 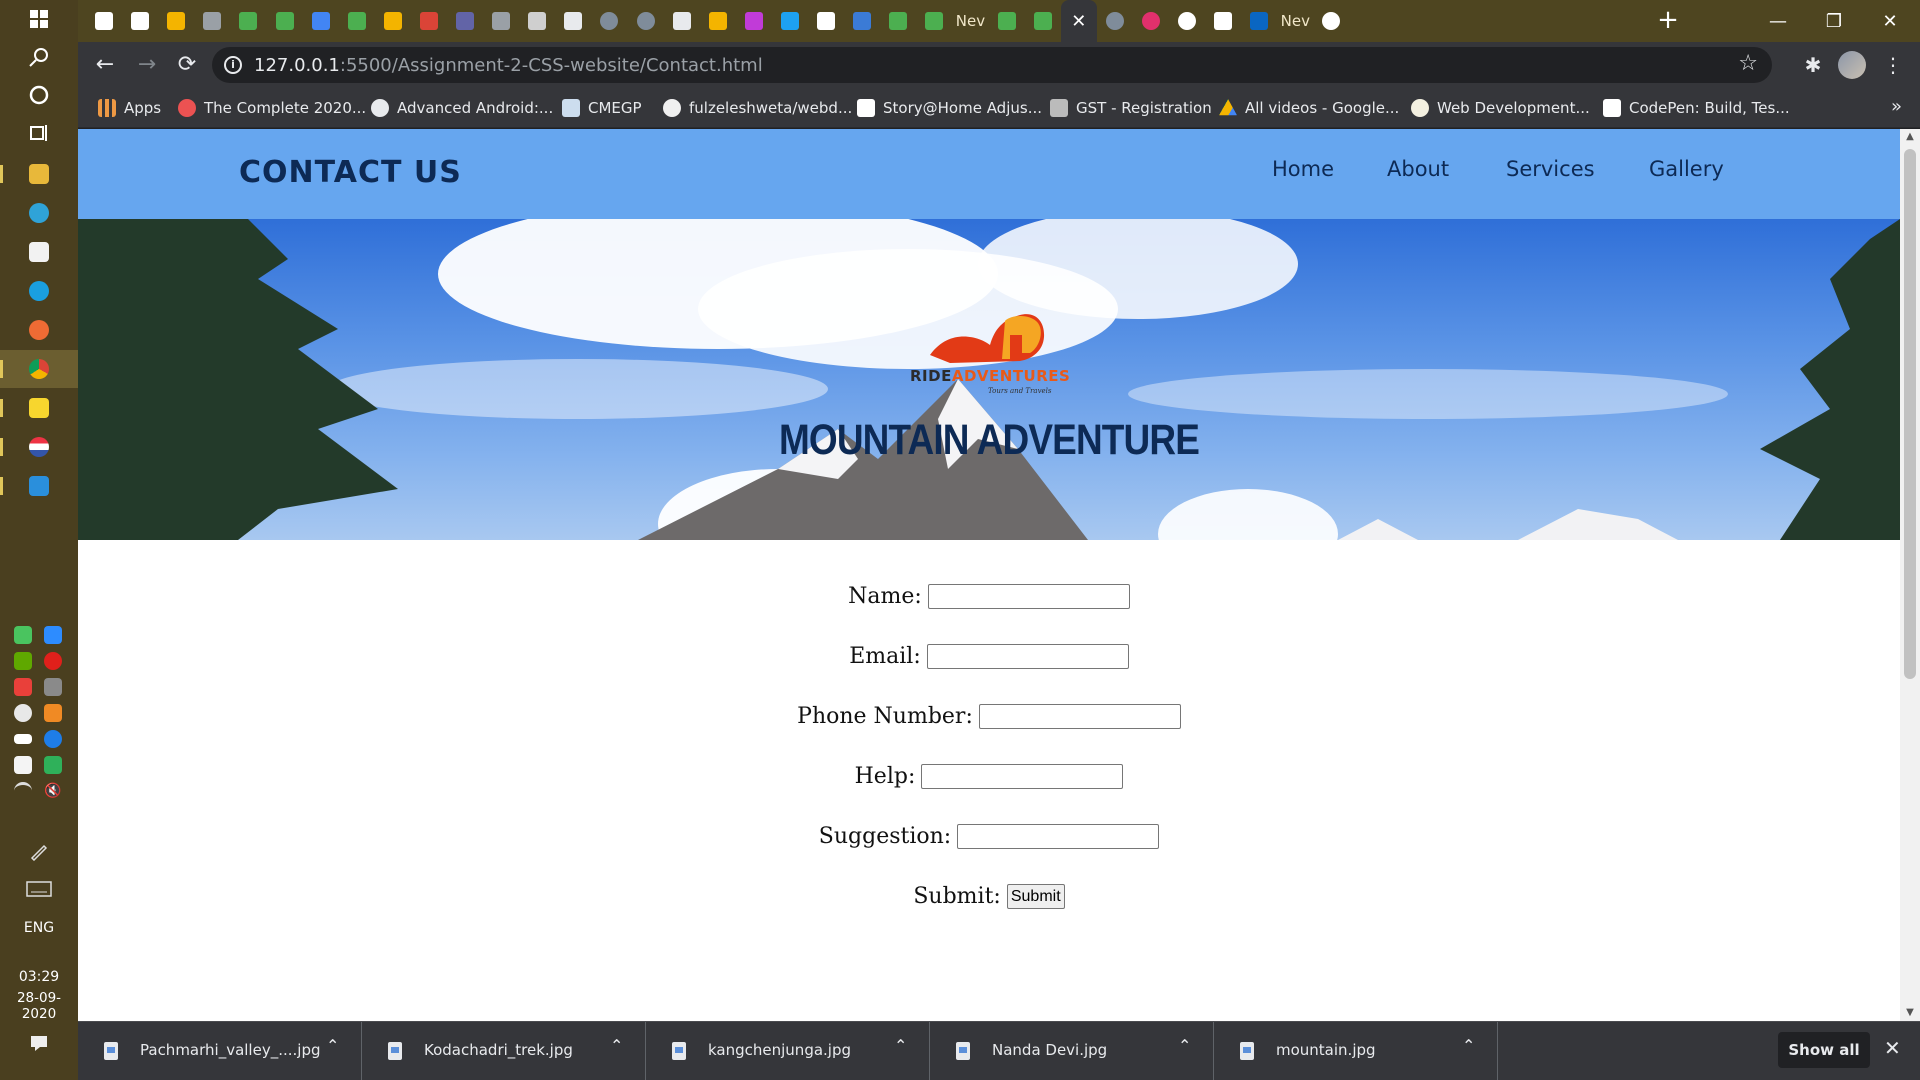 I want to click on nav-gallery-link: Gallery, so click(x=1686, y=169).